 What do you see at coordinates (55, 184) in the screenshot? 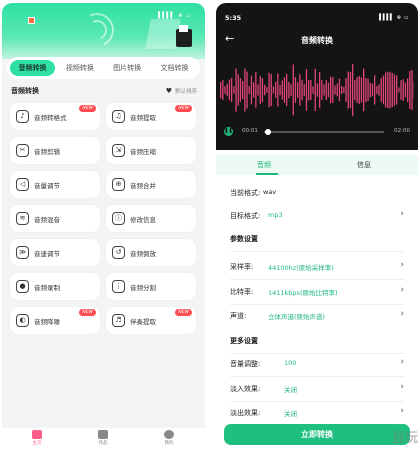
I see `tool-card: ◁ 音量调节` at bounding box center [55, 184].